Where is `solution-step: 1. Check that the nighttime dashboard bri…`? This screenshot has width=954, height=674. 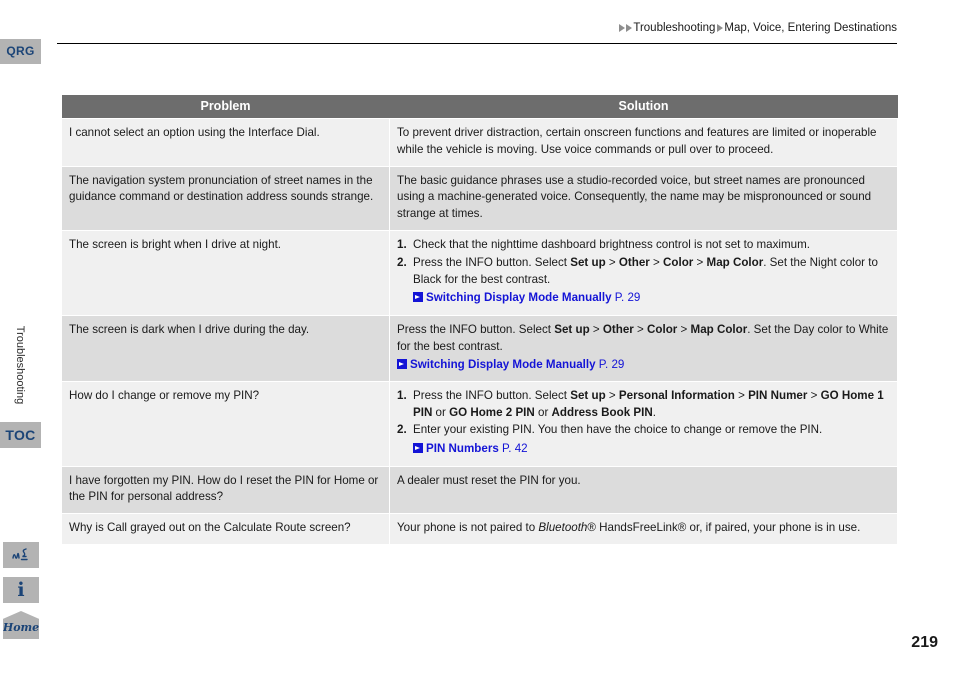 solution-step: 1. Check that the nighttime dashboard bri… is located at coordinates (643, 245).